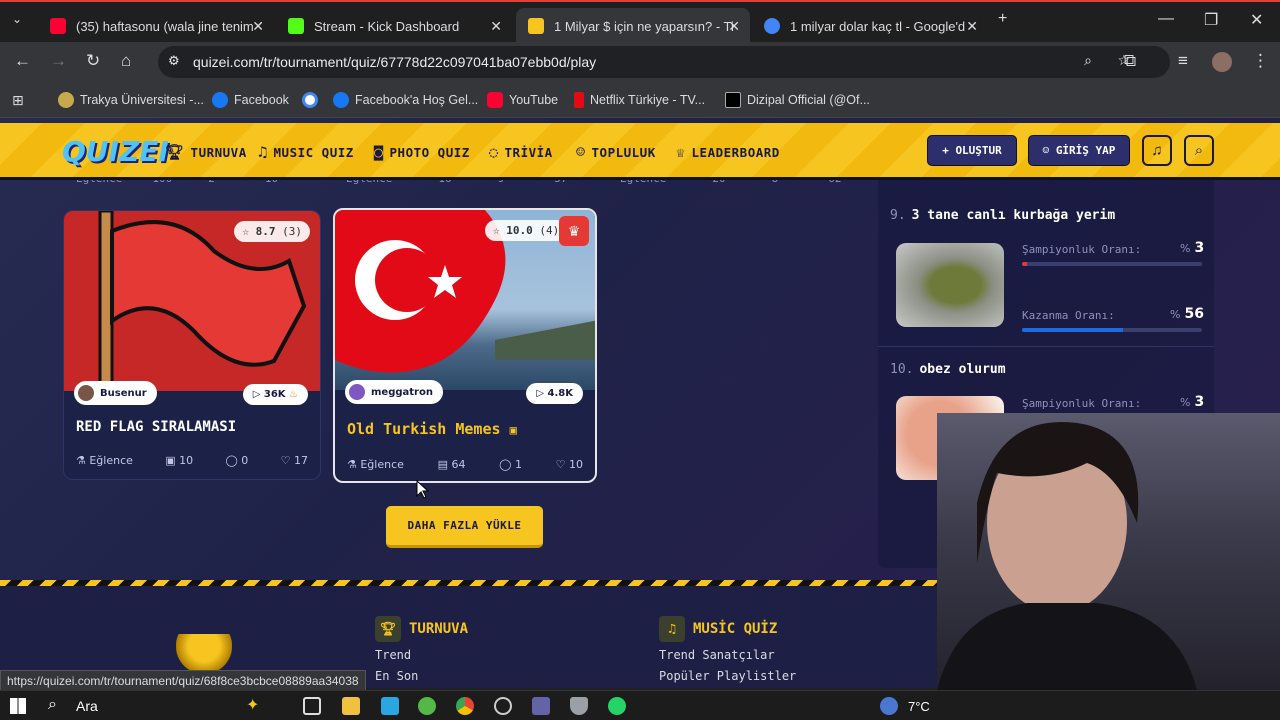 Image resolution: width=1280 pixels, height=720 pixels. What do you see at coordinates (126, 61) in the screenshot?
I see `home-icon: ⌂` at bounding box center [126, 61].